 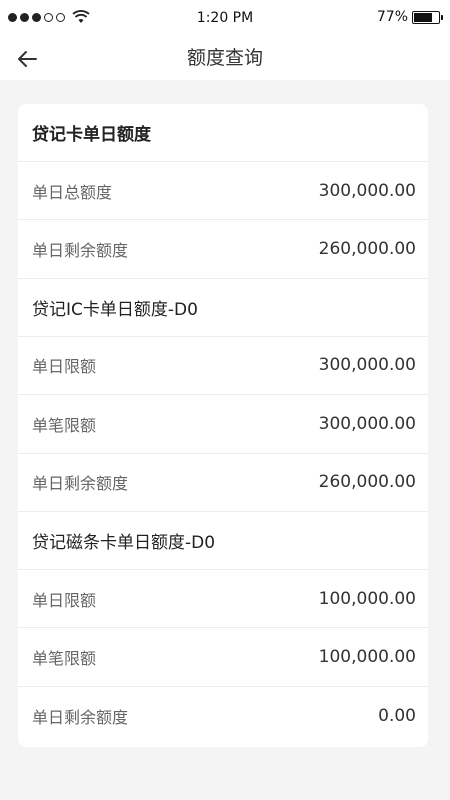 I want to click on row-value: 0.00, so click(x=397, y=715).